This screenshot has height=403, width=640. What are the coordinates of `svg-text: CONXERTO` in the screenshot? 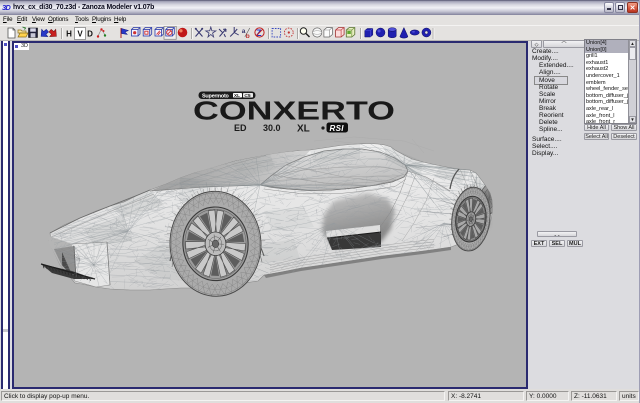 It's located at (294, 112).